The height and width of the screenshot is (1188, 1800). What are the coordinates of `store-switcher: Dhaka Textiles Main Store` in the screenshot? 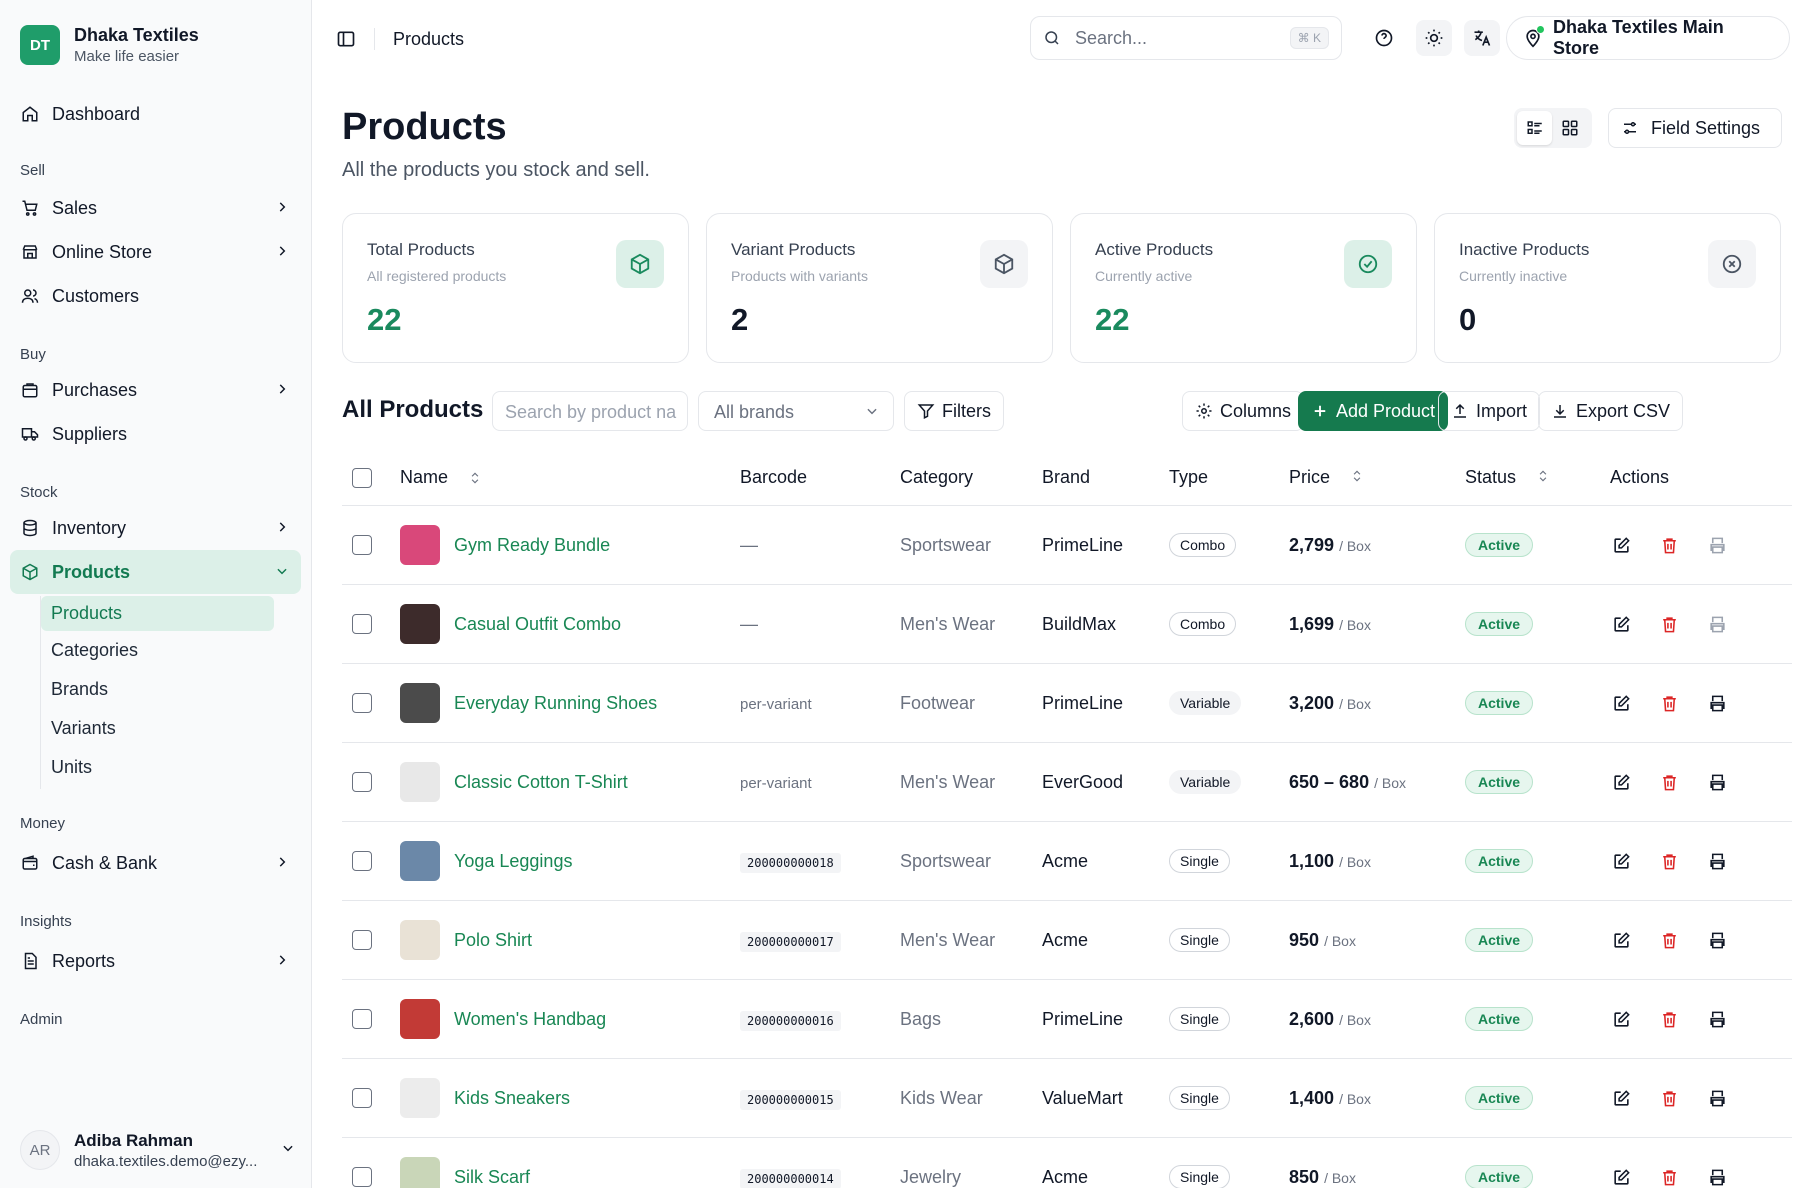 It's located at (1648, 38).